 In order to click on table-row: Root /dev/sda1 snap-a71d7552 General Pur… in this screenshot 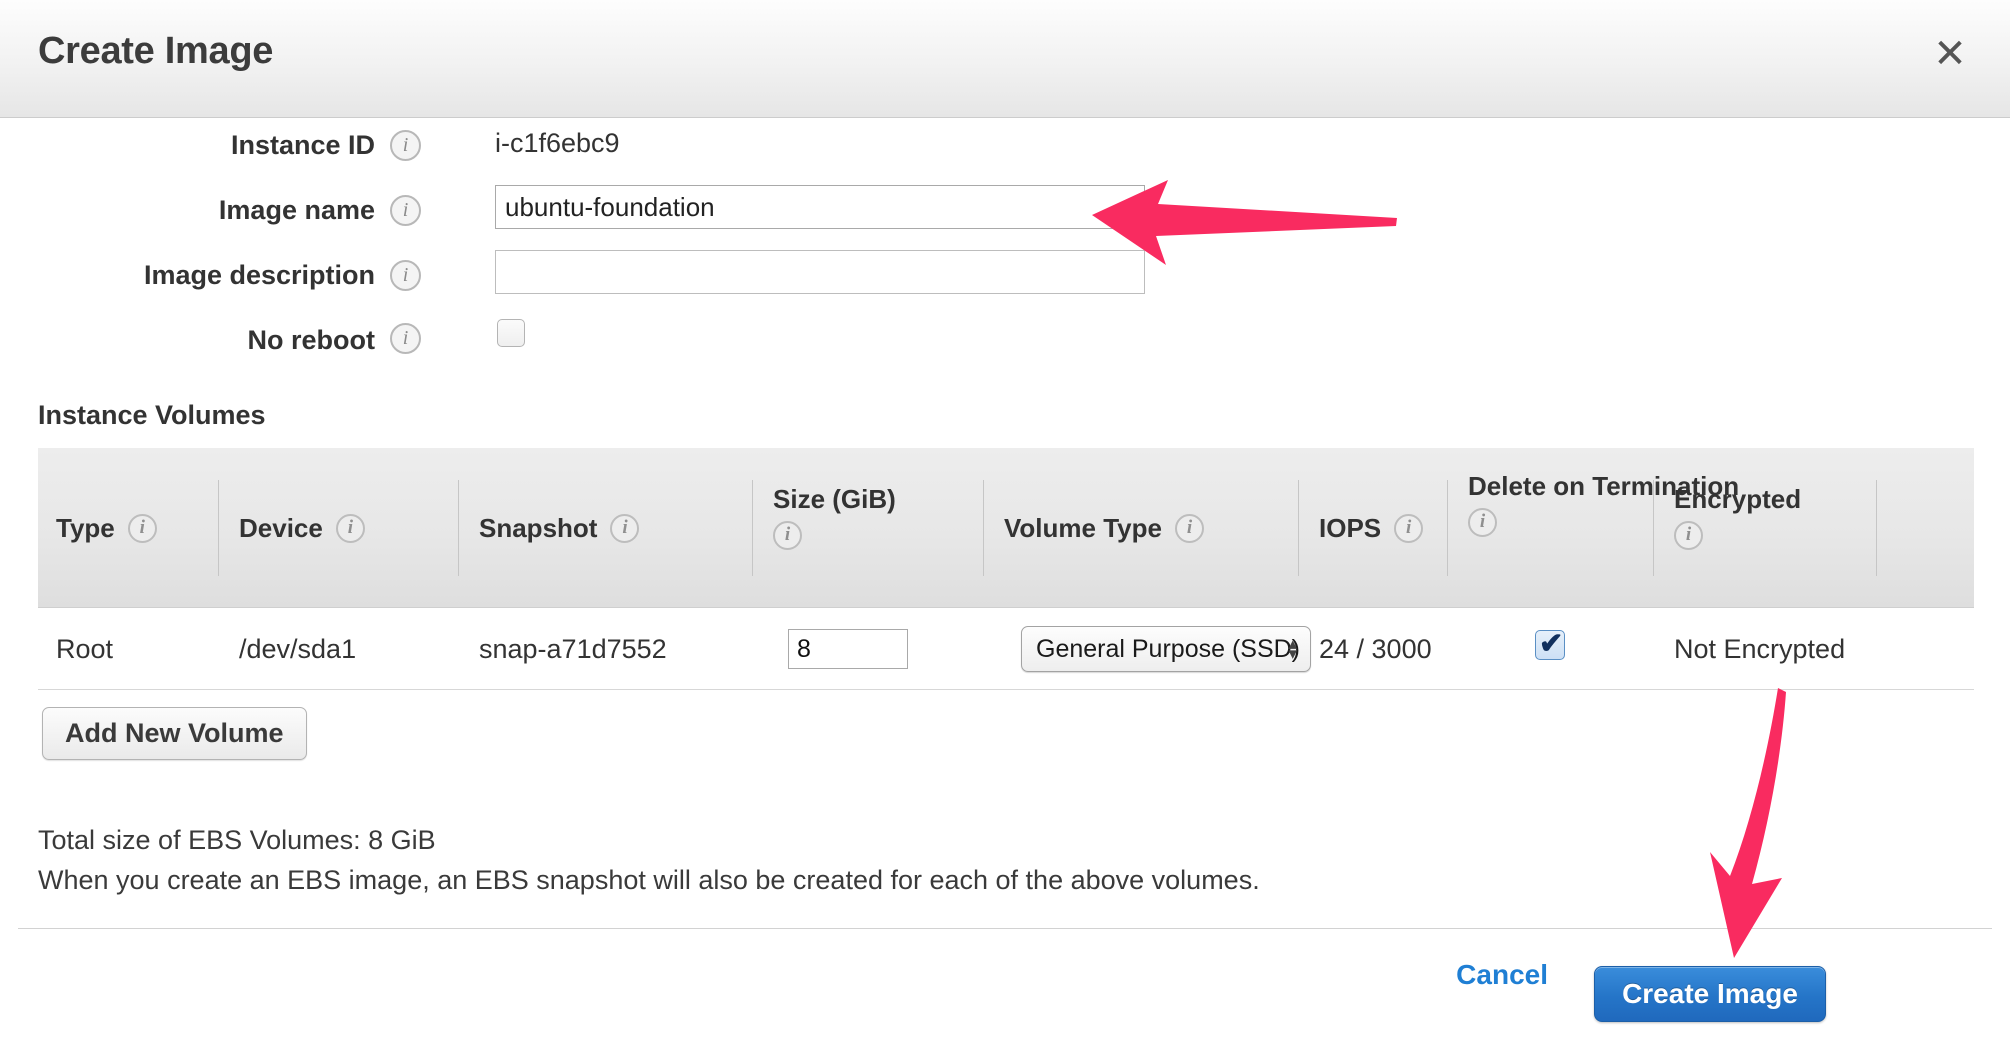, I will do `click(1006, 649)`.